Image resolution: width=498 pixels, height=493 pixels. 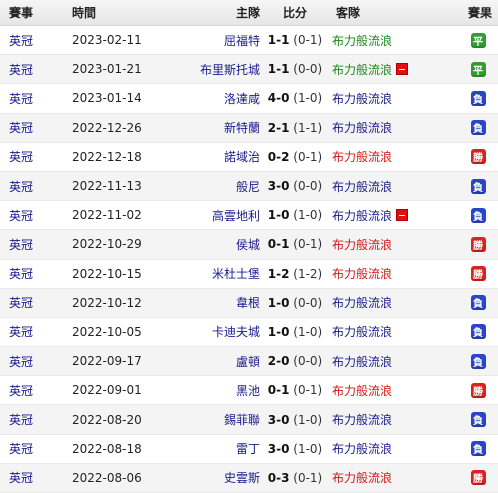 What do you see at coordinates (295, 361) in the screenshot?
I see `score-cell: 2-0 (0-0)` at bounding box center [295, 361].